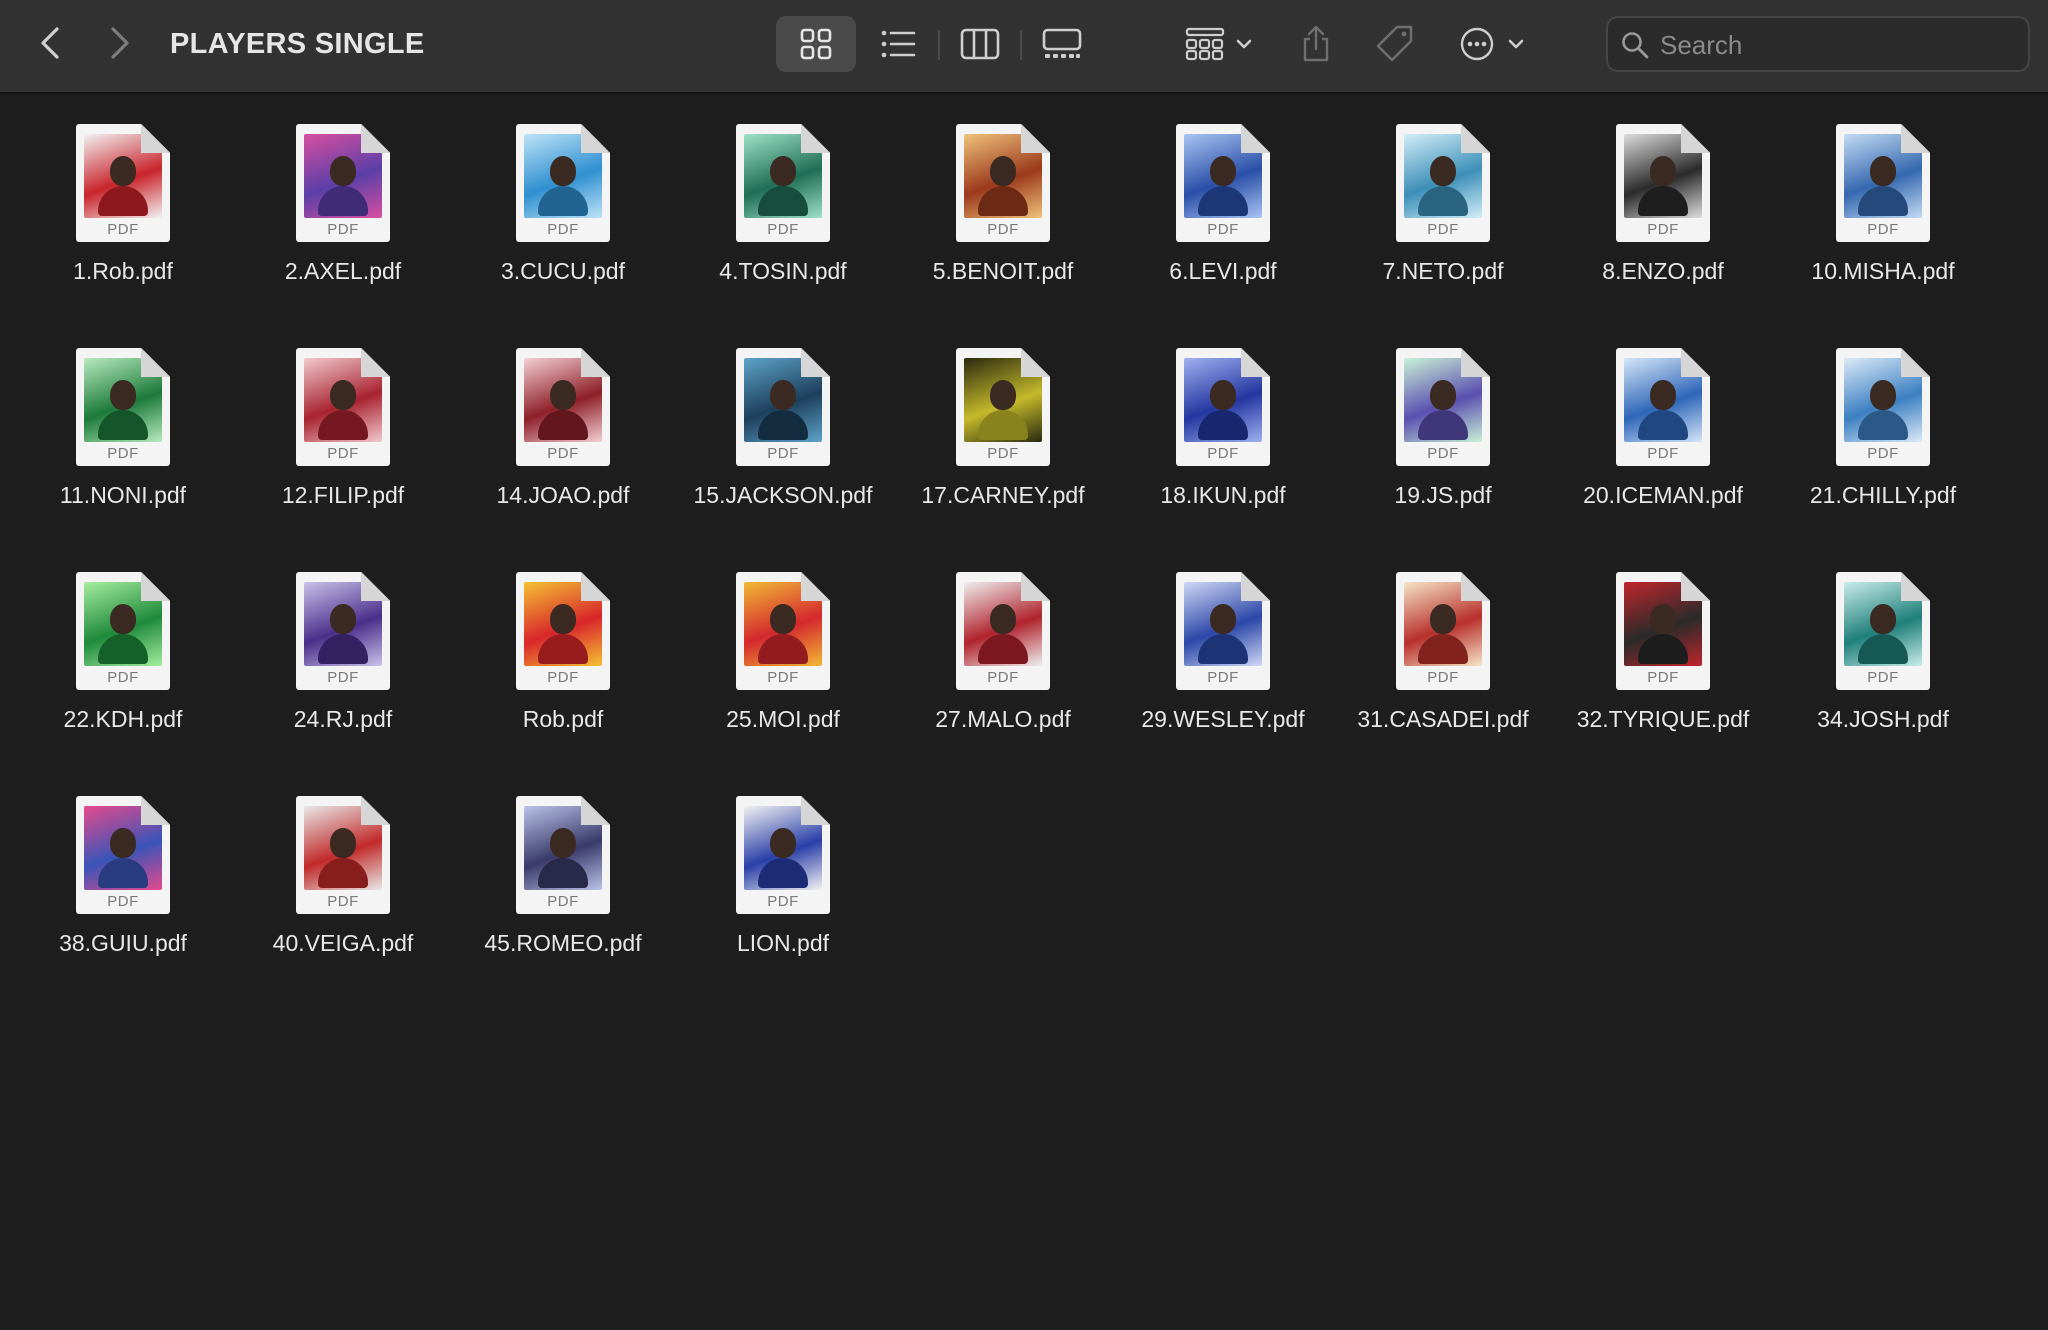  What do you see at coordinates (1443, 423) in the screenshot?
I see `file-item: PDF 19.JS.pdf` at bounding box center [1443, 423].